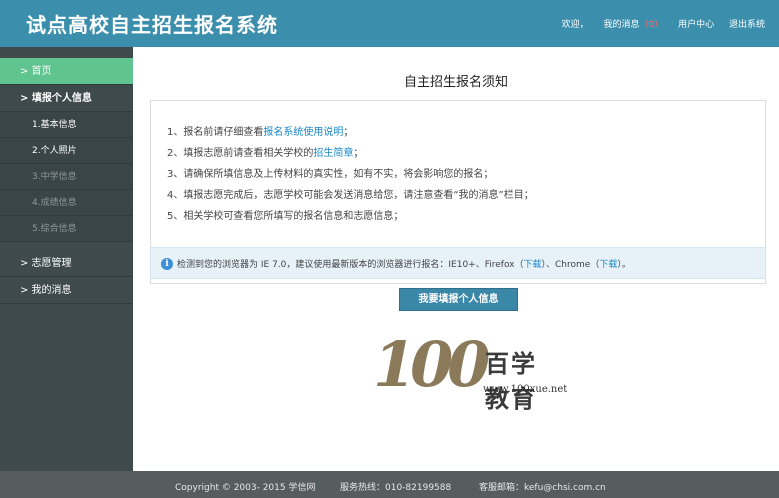 Image resolution: width=779 pixels, height=498 pixels. Describe the element at coordinates (511, 381) in the screenshot. I see `watermark-chinese: 百学教育` at that location.